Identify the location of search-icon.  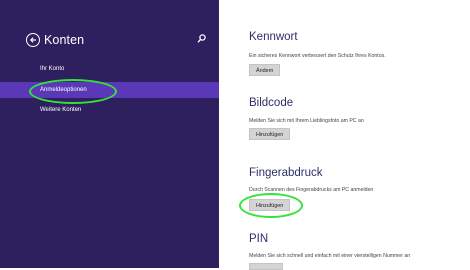
(202, 39).